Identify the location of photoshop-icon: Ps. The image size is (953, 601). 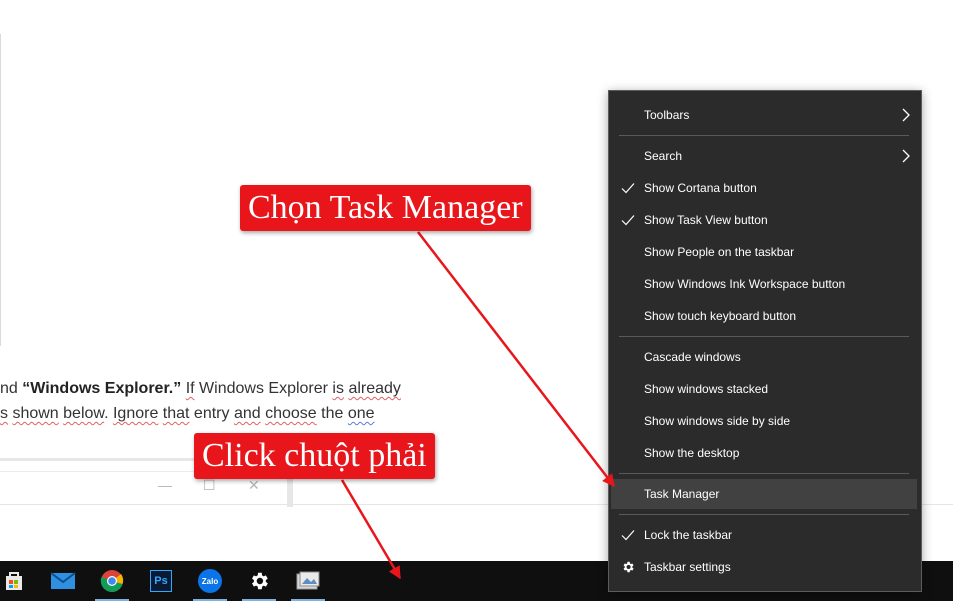
(161, 581).